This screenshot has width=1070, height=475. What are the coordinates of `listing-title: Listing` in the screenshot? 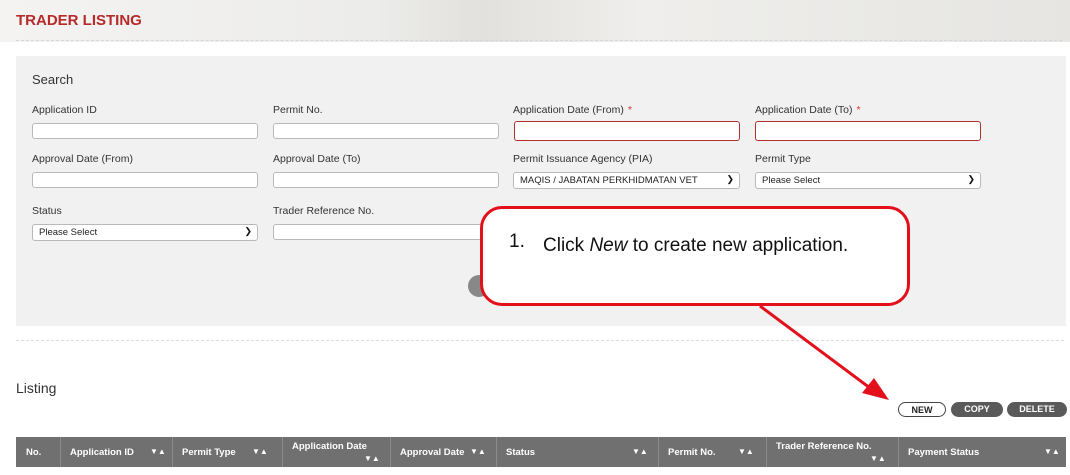 It's located at (36, 388).